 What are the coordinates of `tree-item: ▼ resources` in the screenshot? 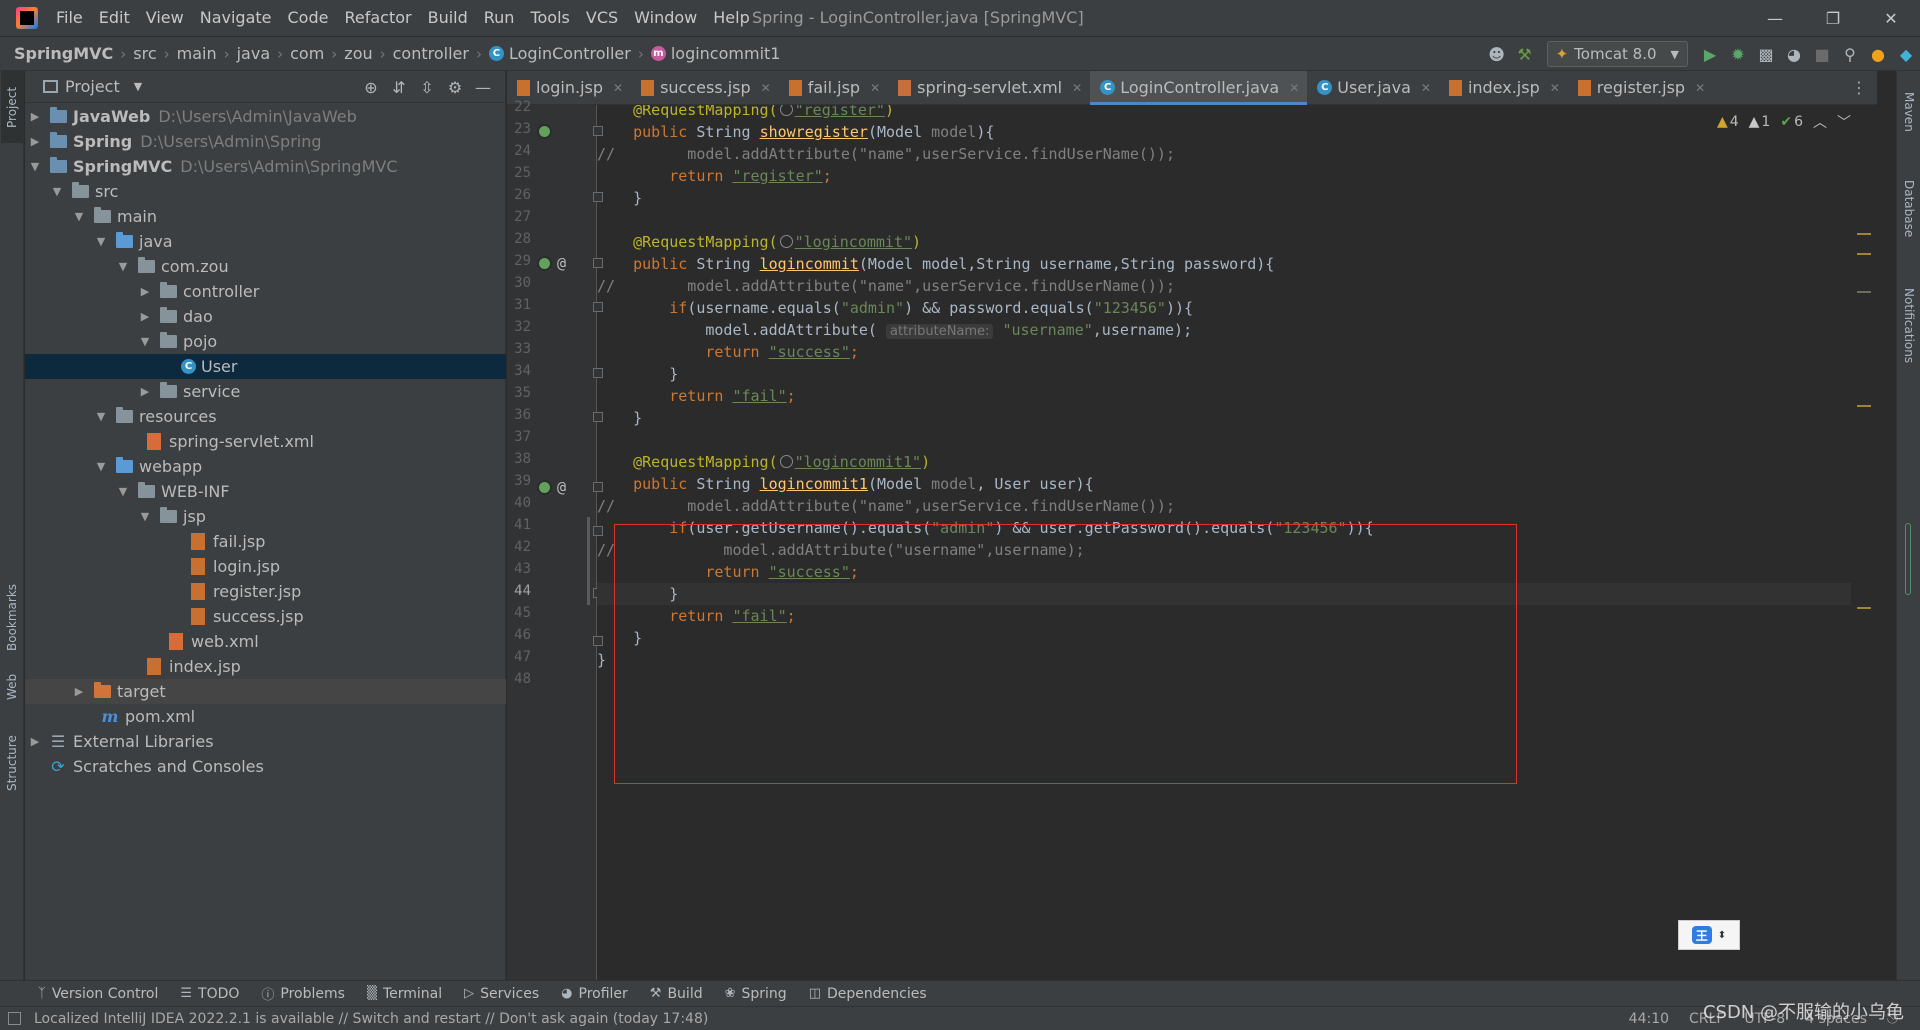 It's located at (265, 416).